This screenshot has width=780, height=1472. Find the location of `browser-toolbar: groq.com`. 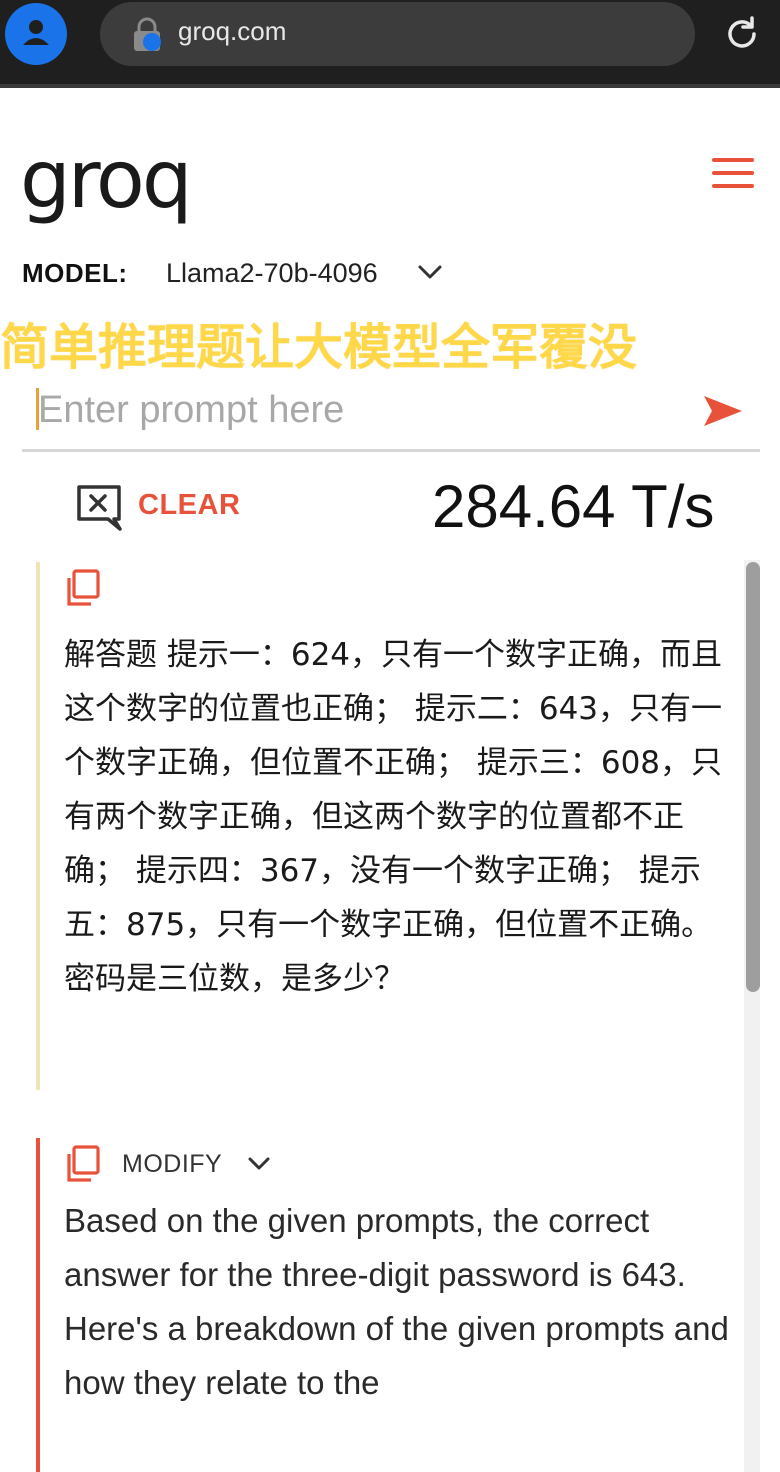

browser-toolbar: groq.com is located at coordinates (390, 43).